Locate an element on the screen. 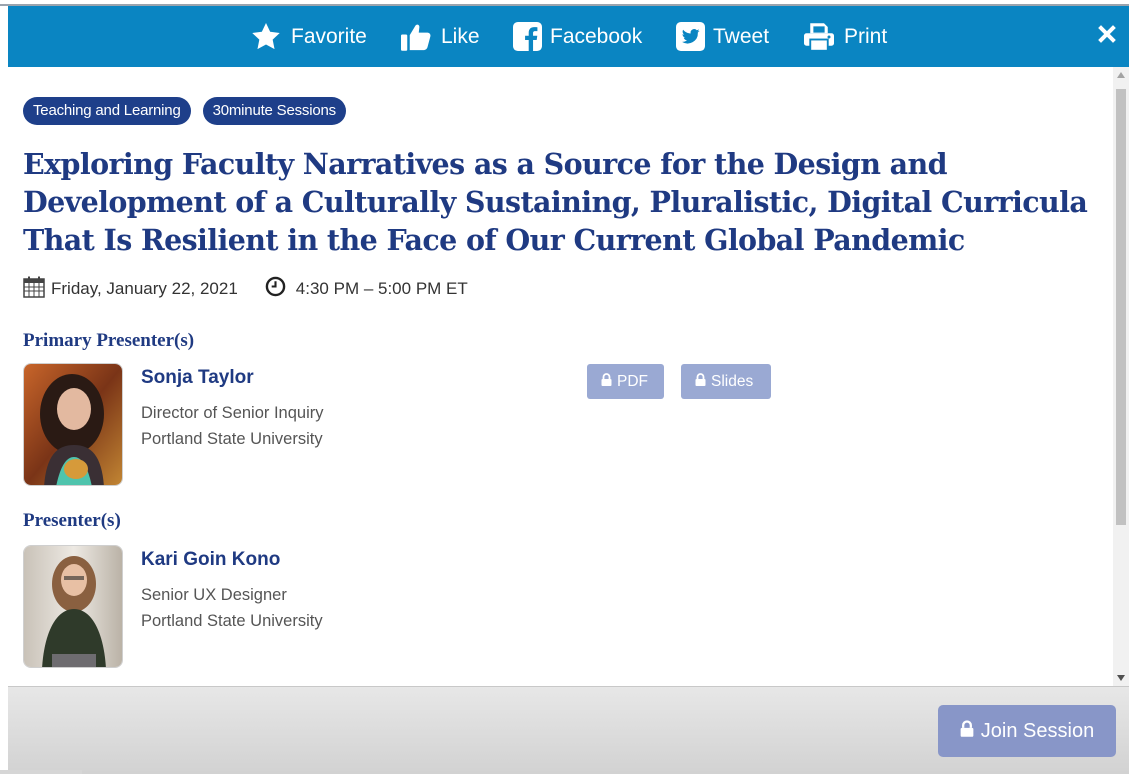  pdf-label: PDF is located at coordinates (632, 381).